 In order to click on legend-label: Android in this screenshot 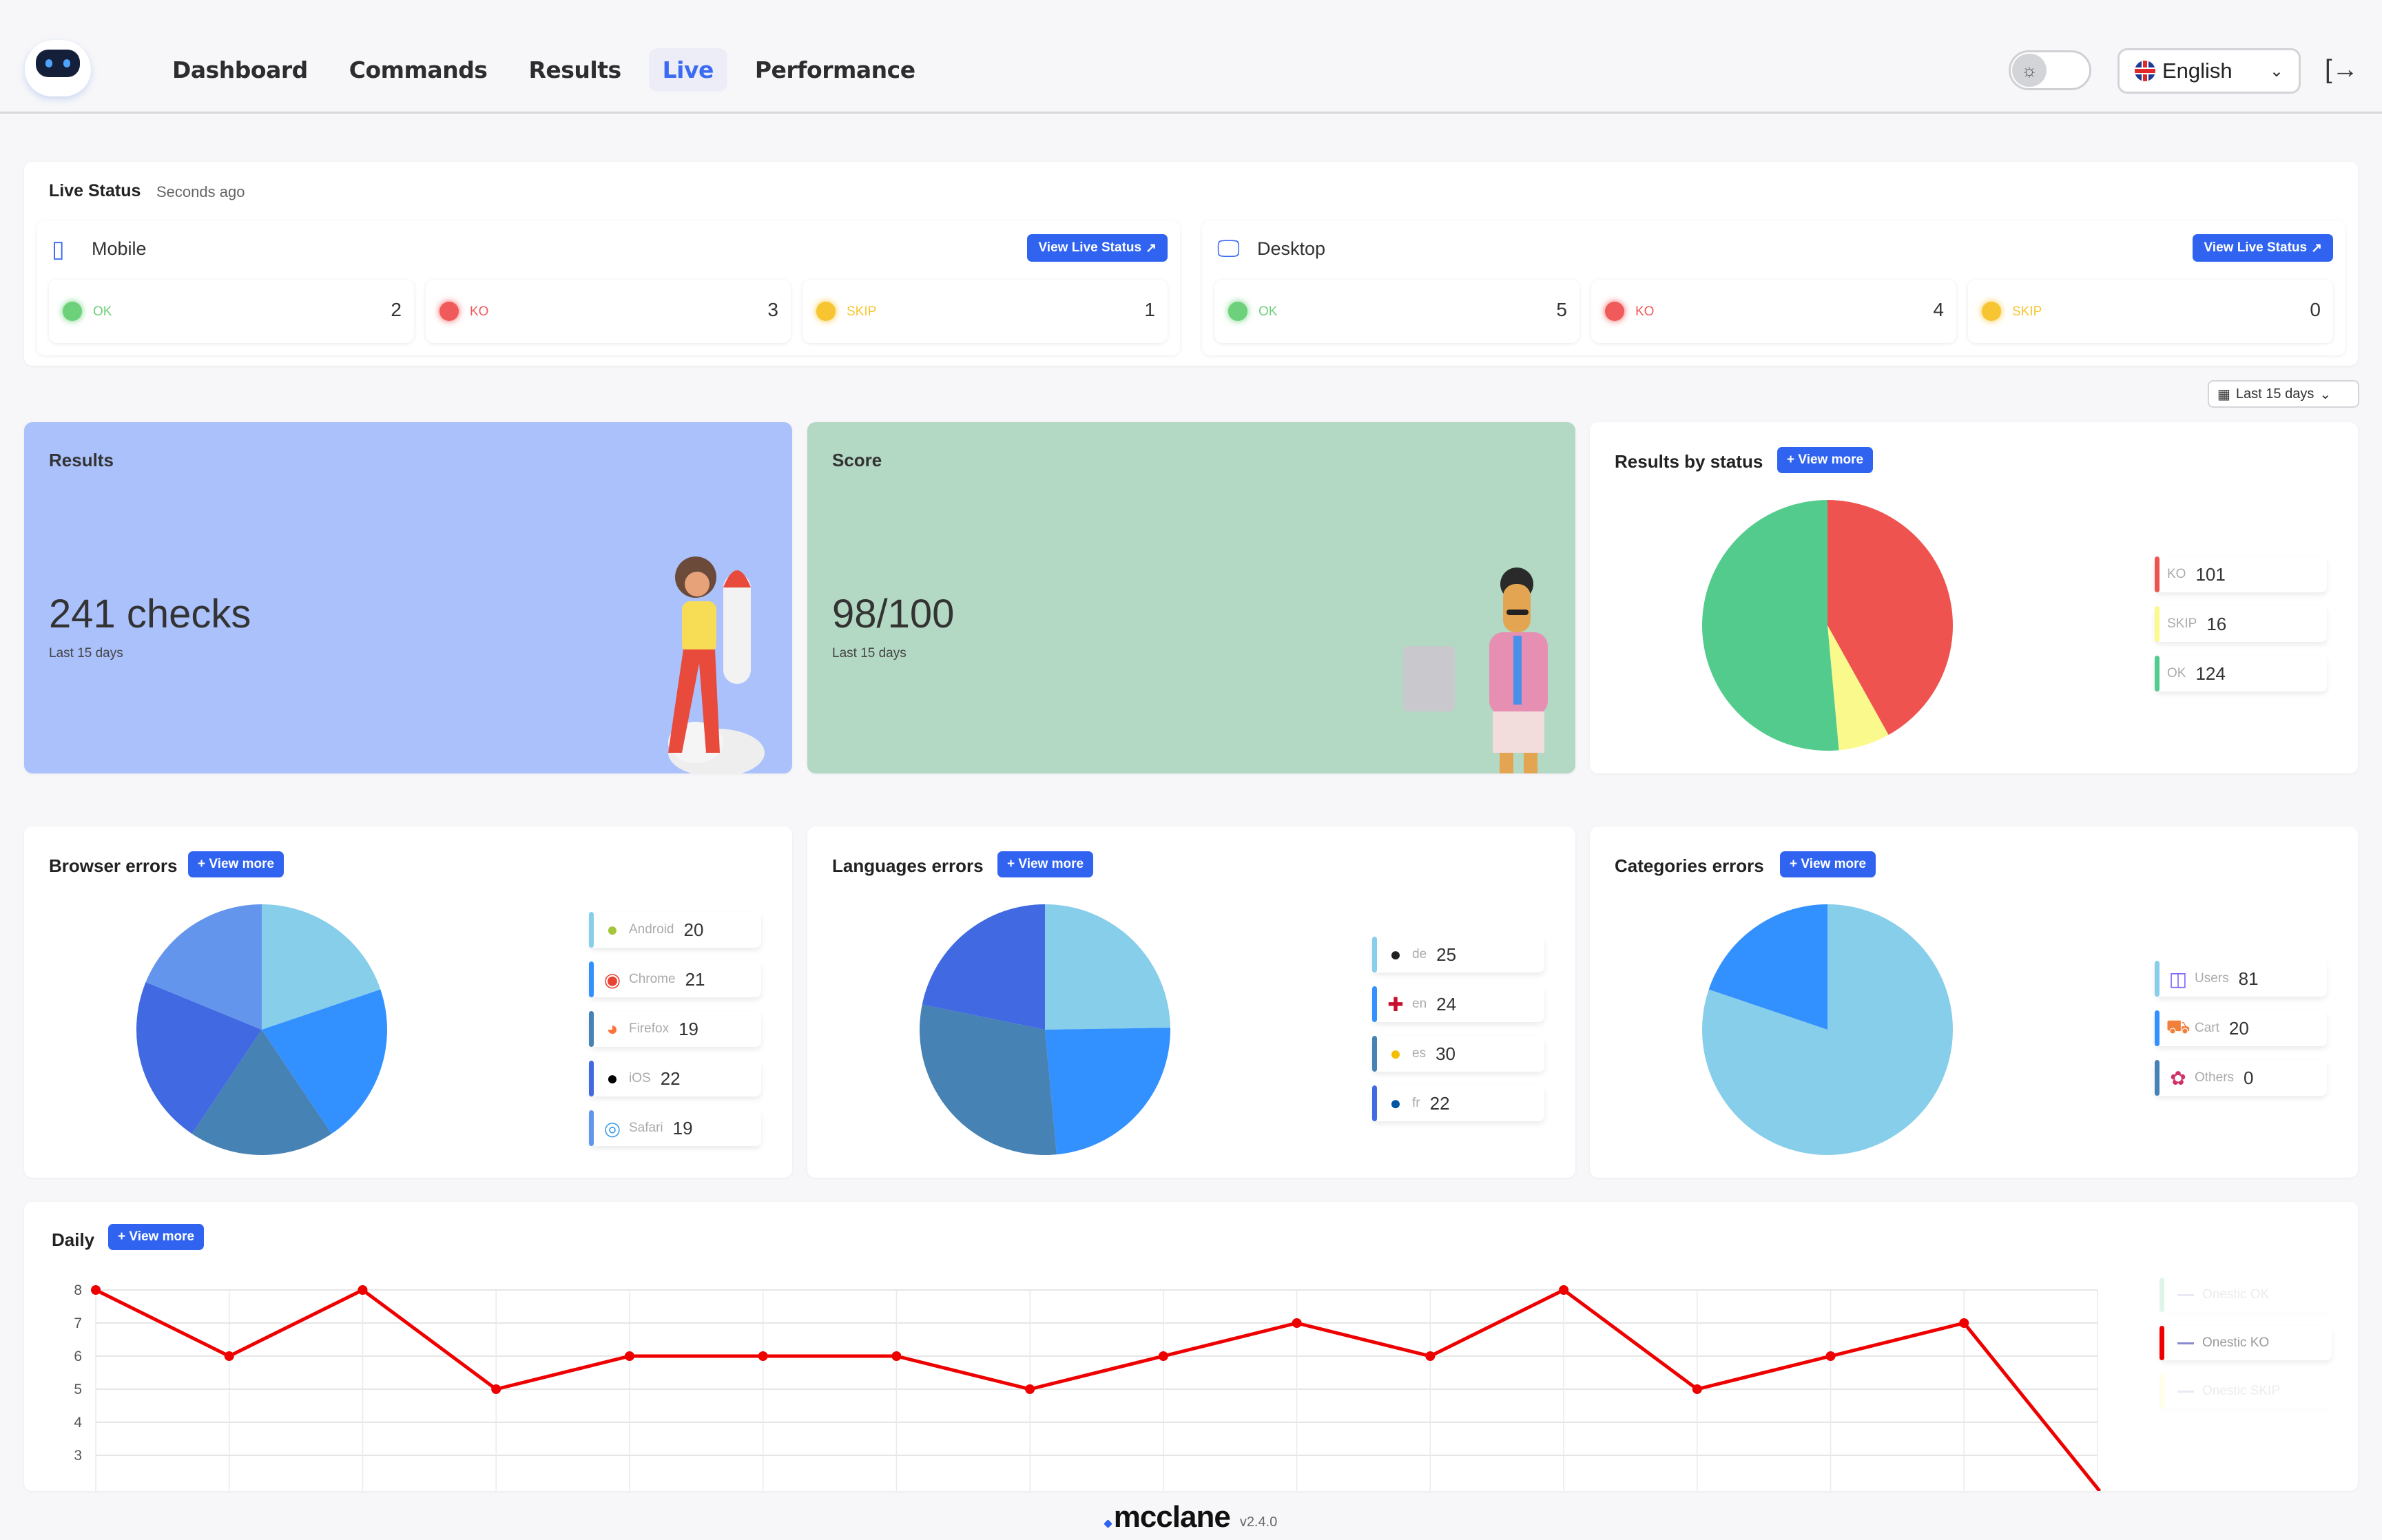, I will do `click(651, 929)`.